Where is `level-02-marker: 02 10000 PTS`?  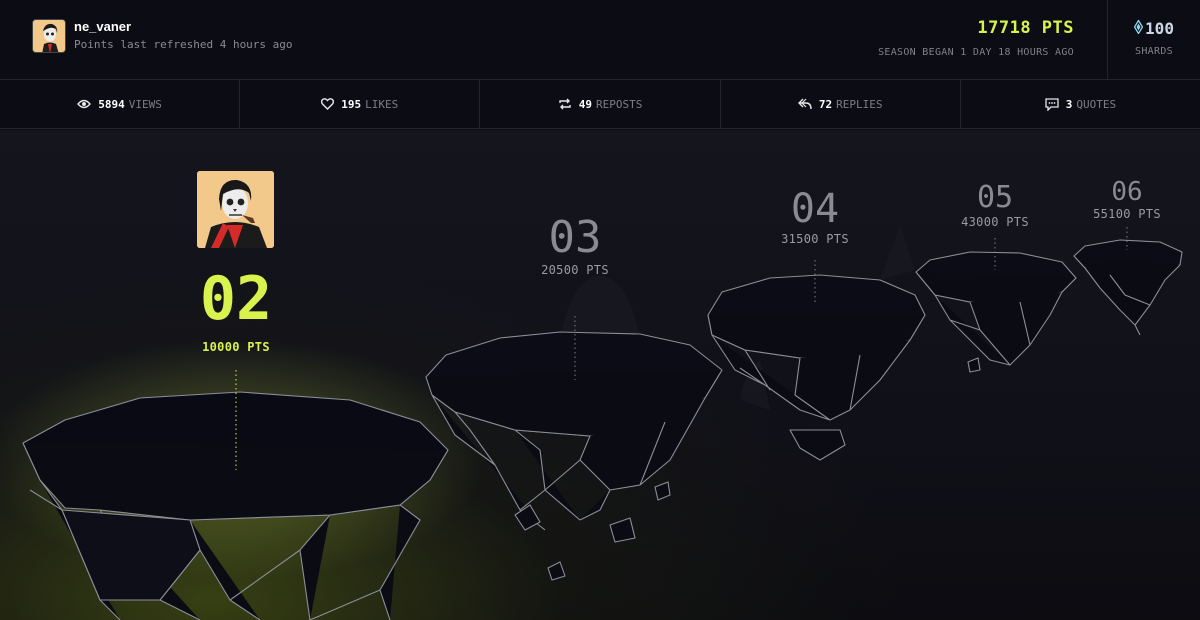 level-02-marker: 02 10000 PTS is located at coordinates (236, 309).